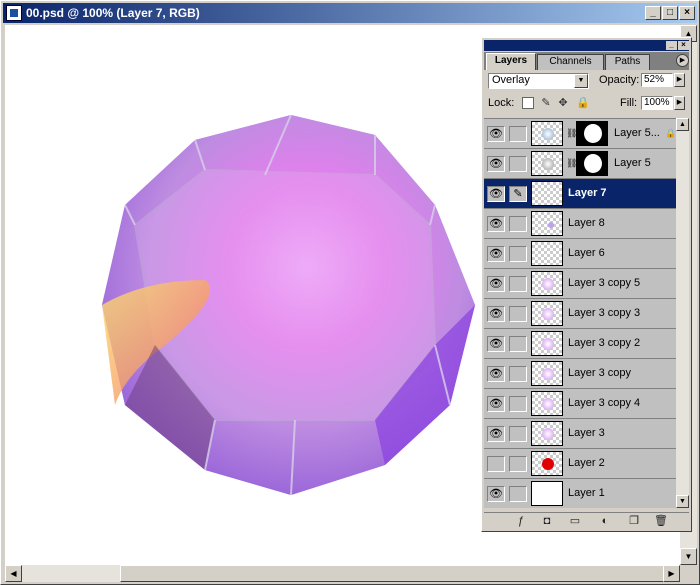  What do you see at coordinates (653, 13) in the screenshot?
I see `minimize-button: _` at bounding box center [653, 13].